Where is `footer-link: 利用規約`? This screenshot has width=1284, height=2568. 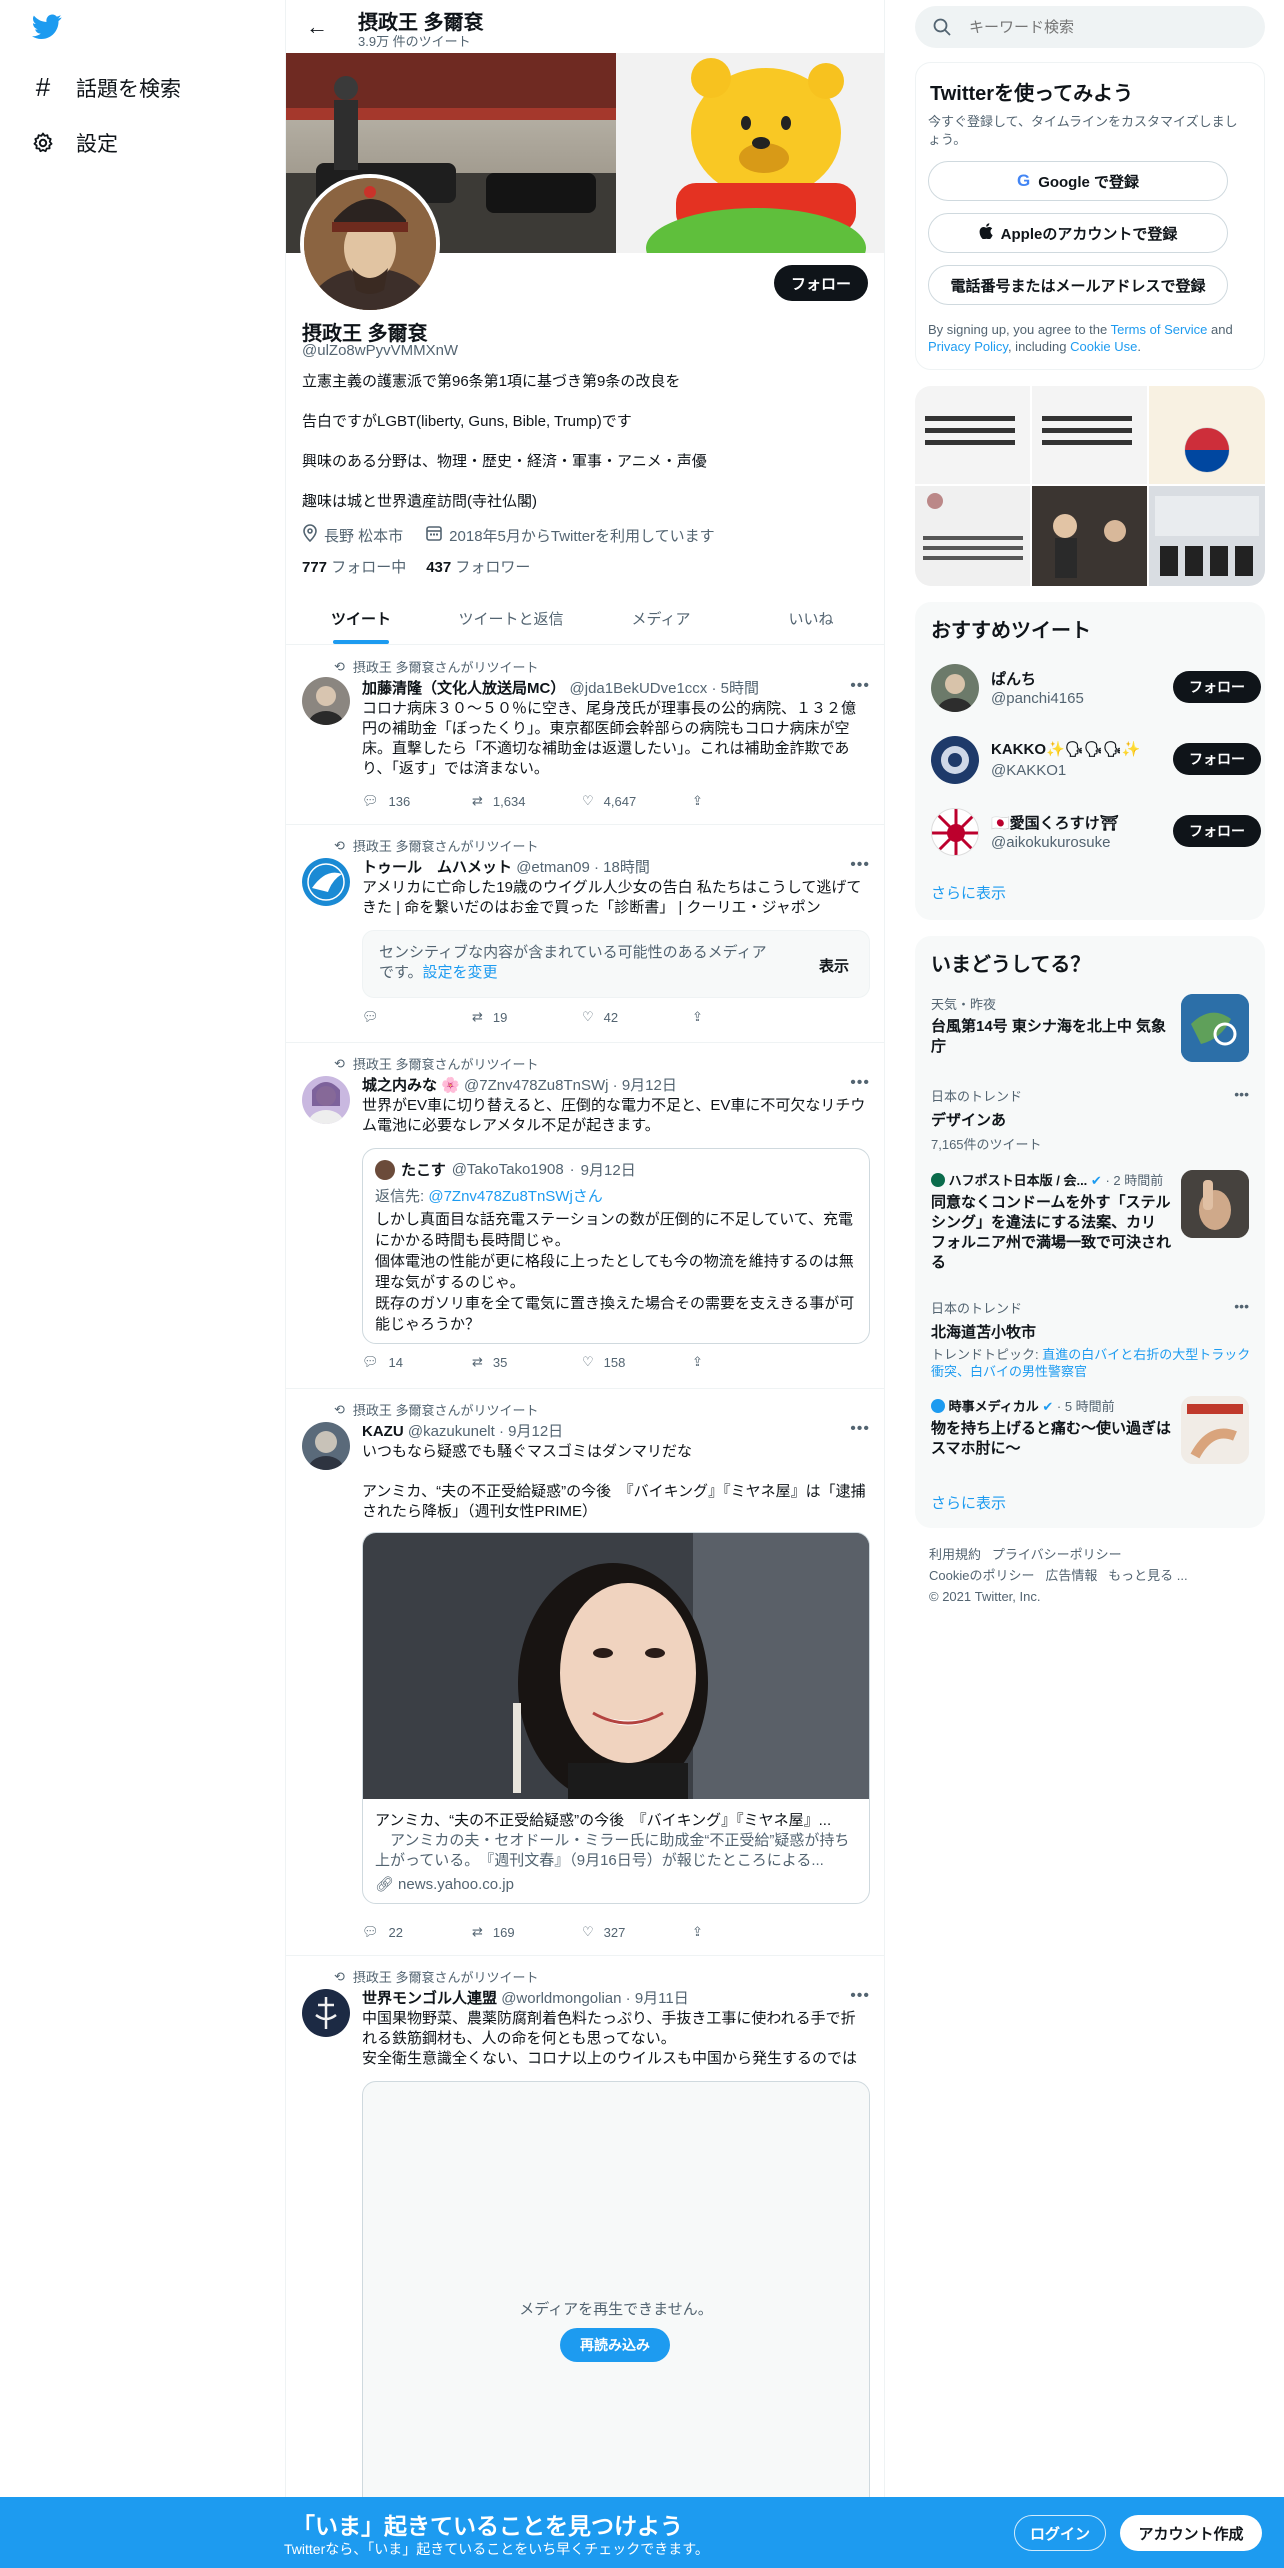 footer-link: 利用規約 is located at coordinates (955, 1554).